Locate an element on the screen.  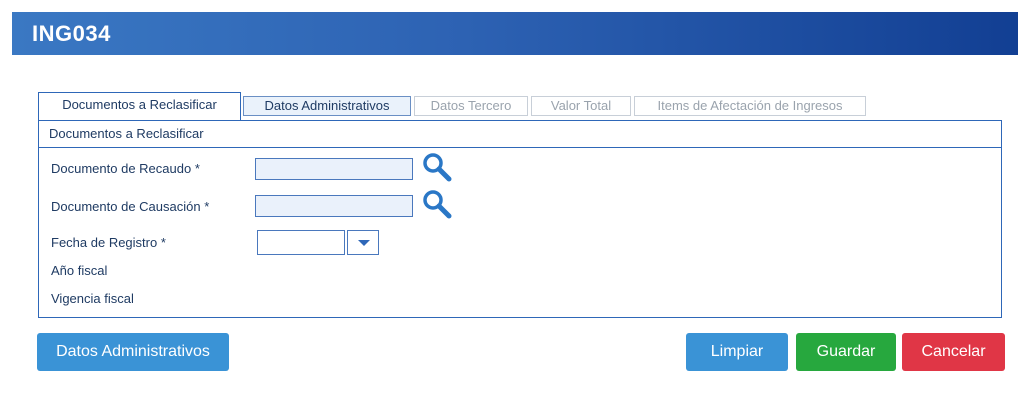
documento-recaudo-input is located at coordinates (334, 169).